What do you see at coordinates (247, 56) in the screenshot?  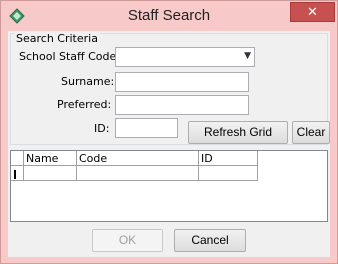 I see `chevron-down-icon: ▼` at bounding box center [247, 56].